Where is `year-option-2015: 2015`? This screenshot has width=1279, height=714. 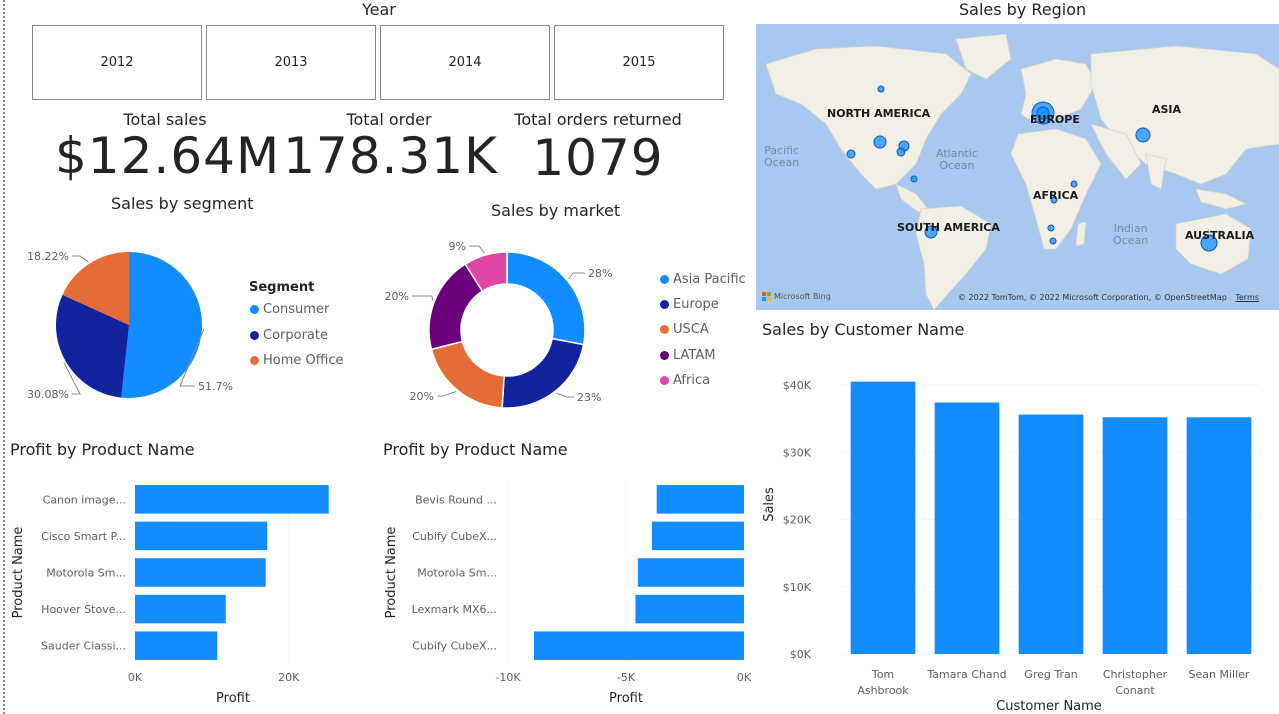
year-option-2015: 2015 is located at coordinates (639, 62).